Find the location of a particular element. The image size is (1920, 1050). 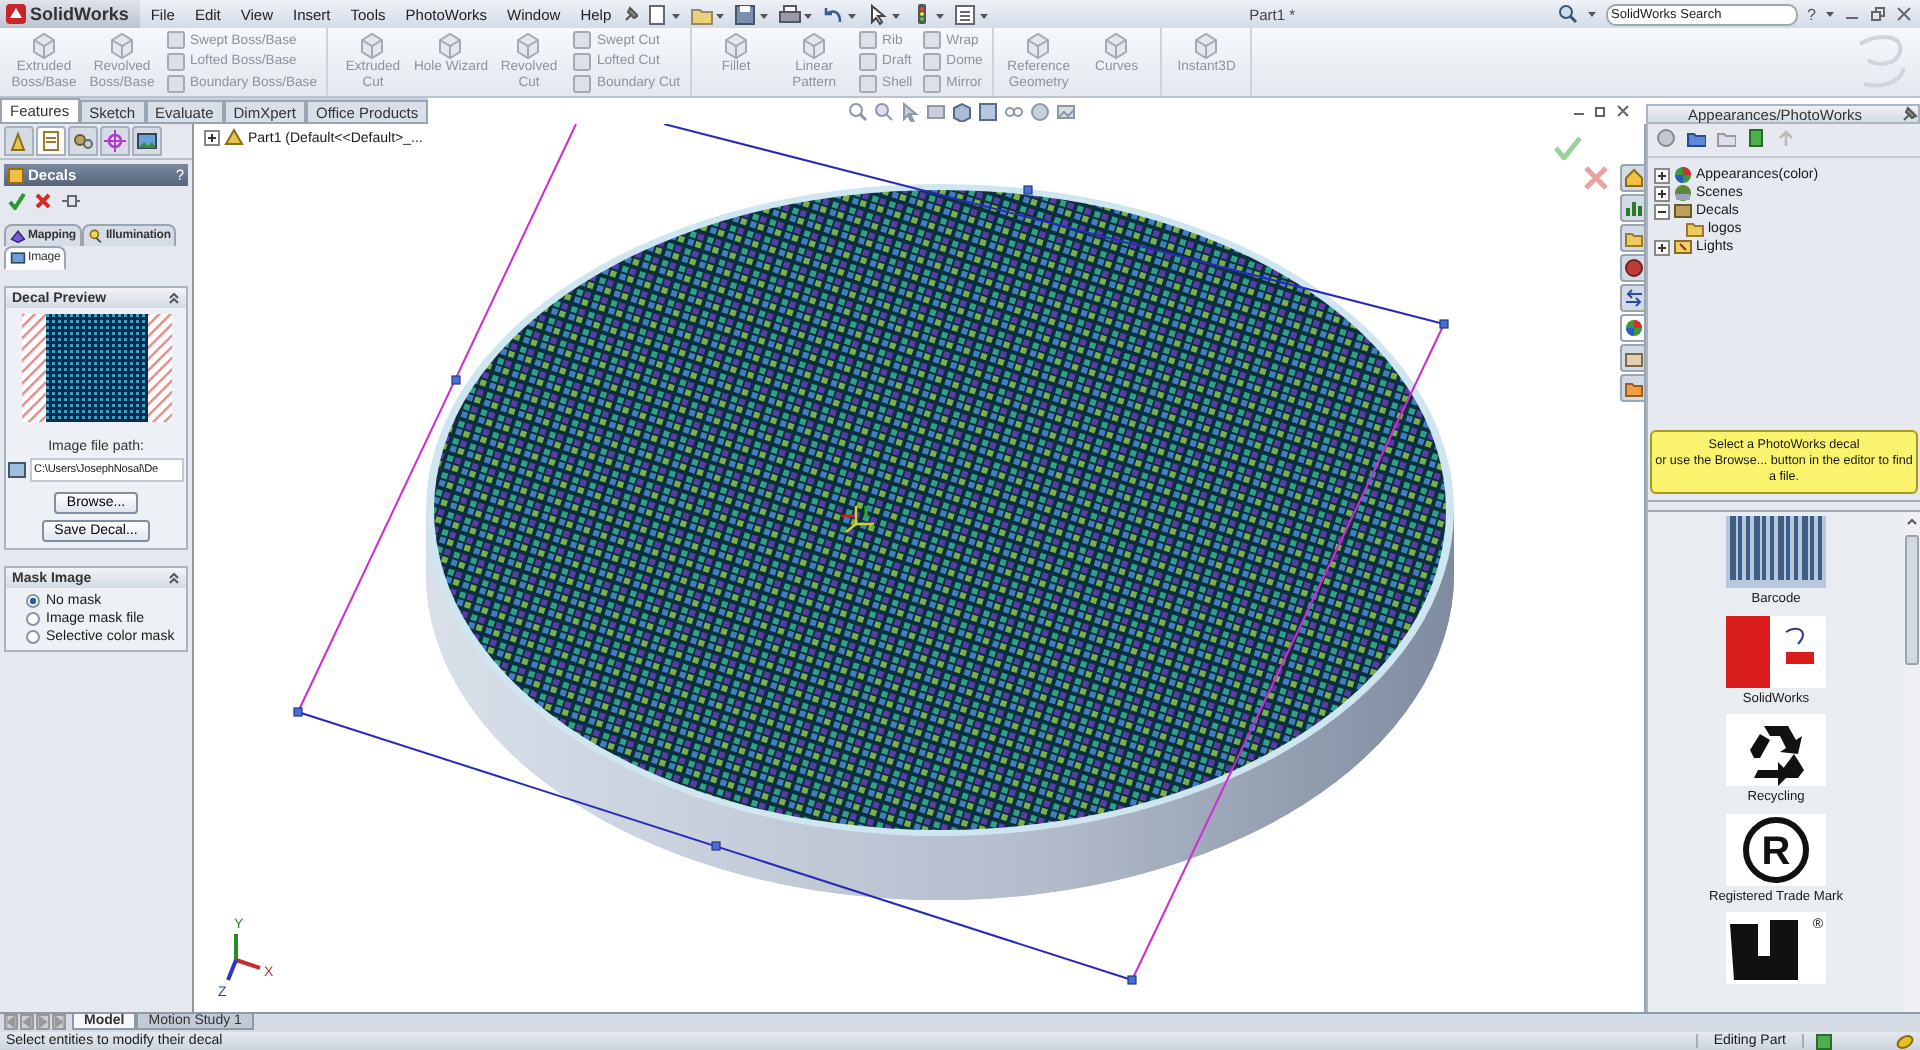

open-folder-icon is located at coordinates (706, 14).